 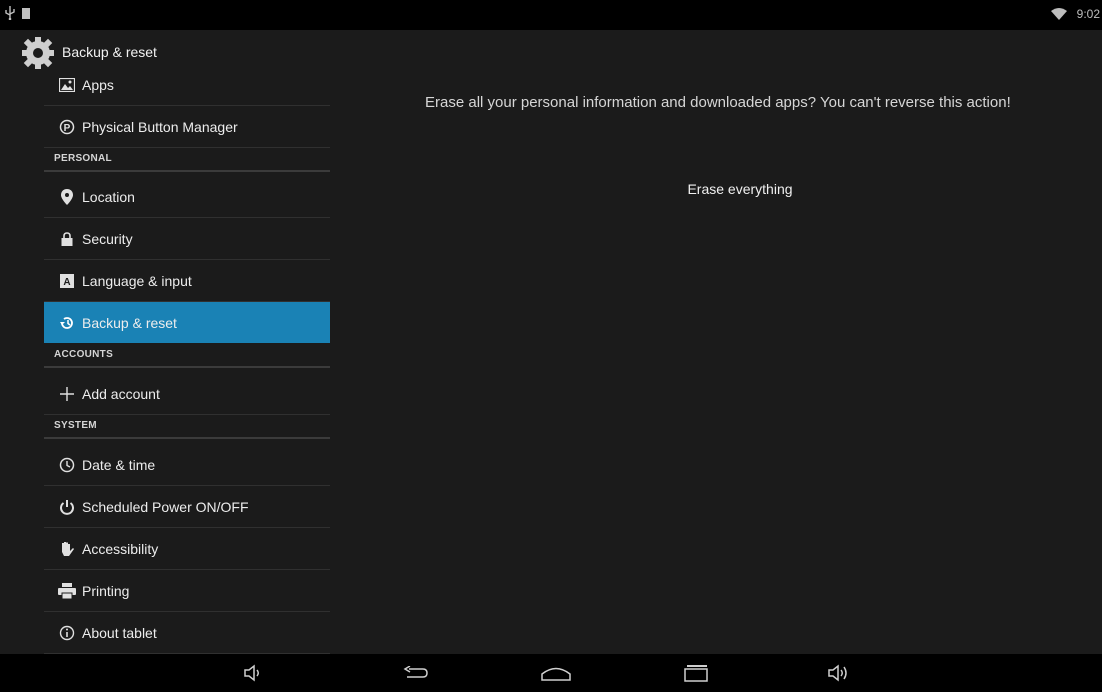 I want to click on physical-button-icon: P, so click(x=67, y=127).